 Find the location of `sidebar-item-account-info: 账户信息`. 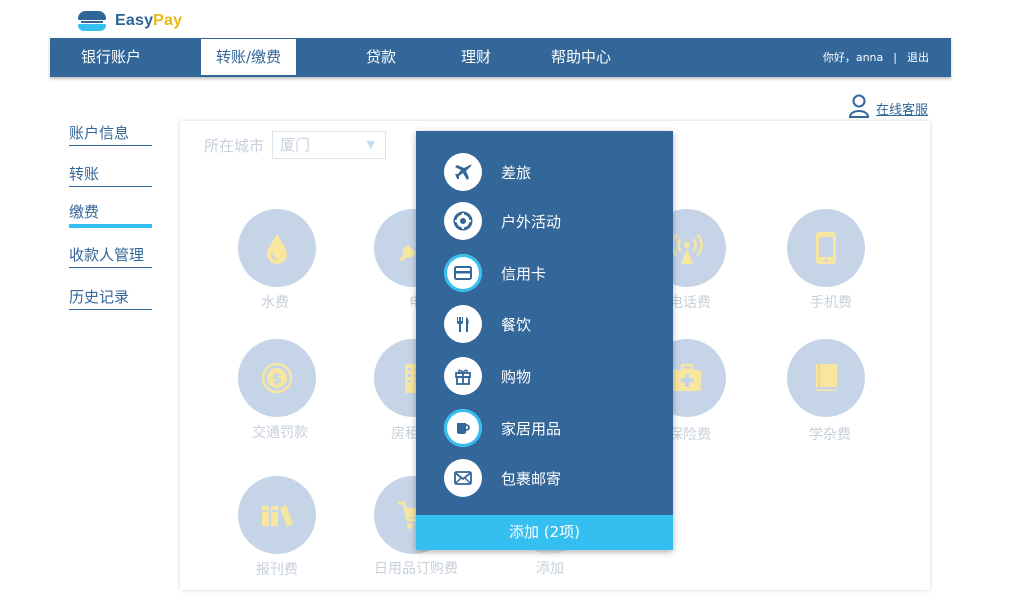

sidebar-item-account-info: 账户信息 is located at coordinates (110, 134).